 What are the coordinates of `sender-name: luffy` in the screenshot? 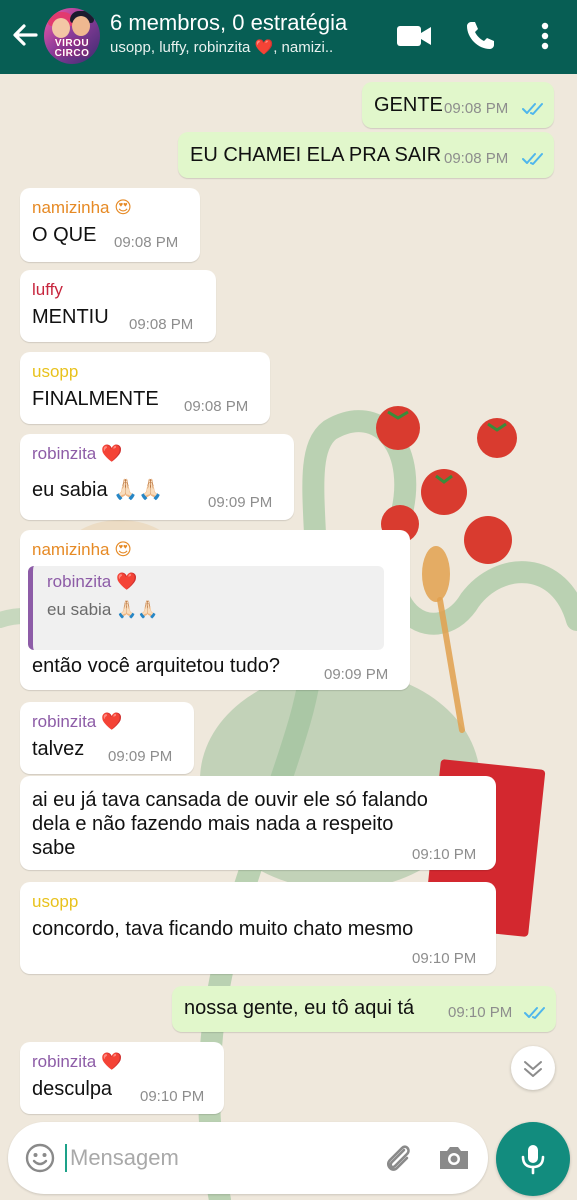 It's located at (47, 290).